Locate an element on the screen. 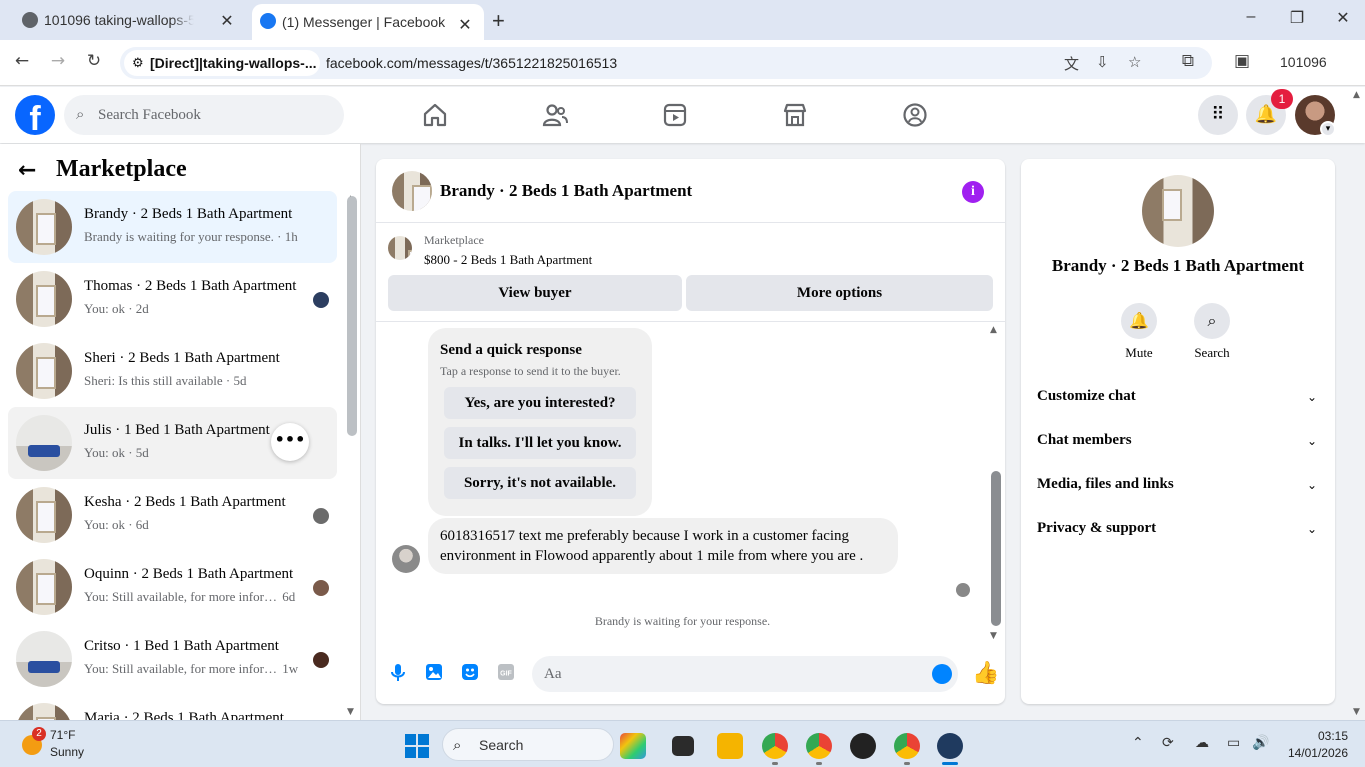 Image resolution: width=1365 pixels, height=767 pixels. emoji-icon is located at coordinates (942, 674).